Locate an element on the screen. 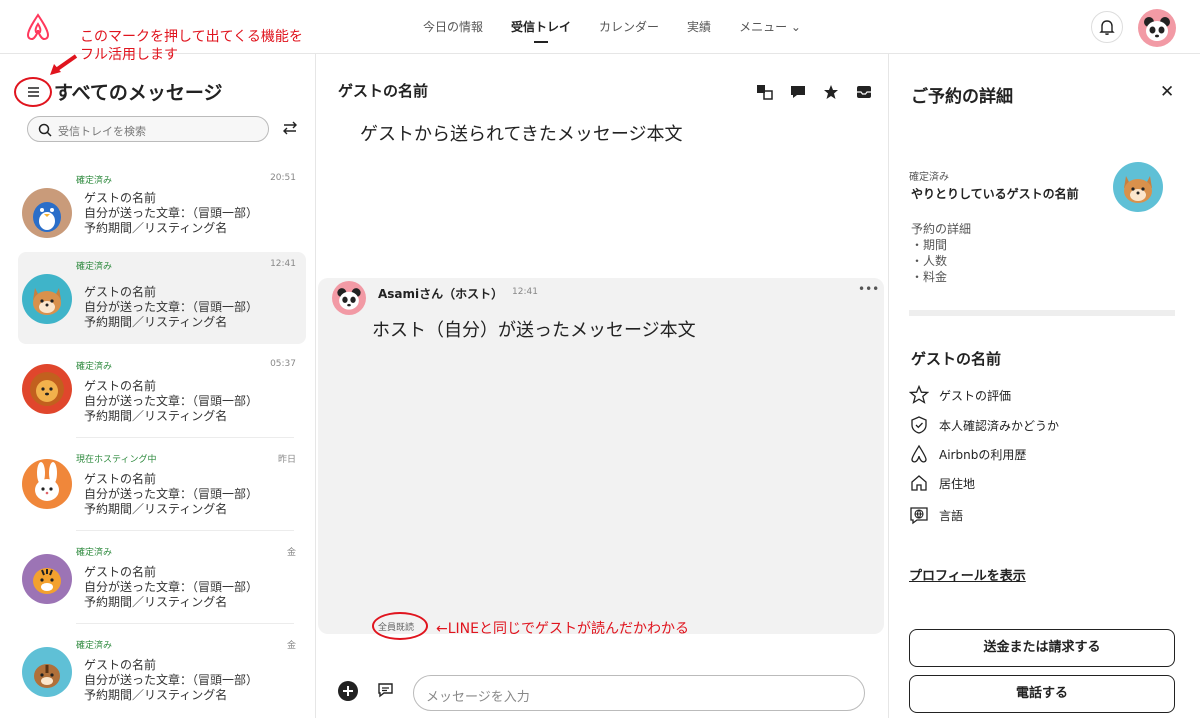 The width and height of the screenshot is (1200, 723). guest-message: ゲストから送られてきたメッセージ本文 is located at coordinates (521, 134).